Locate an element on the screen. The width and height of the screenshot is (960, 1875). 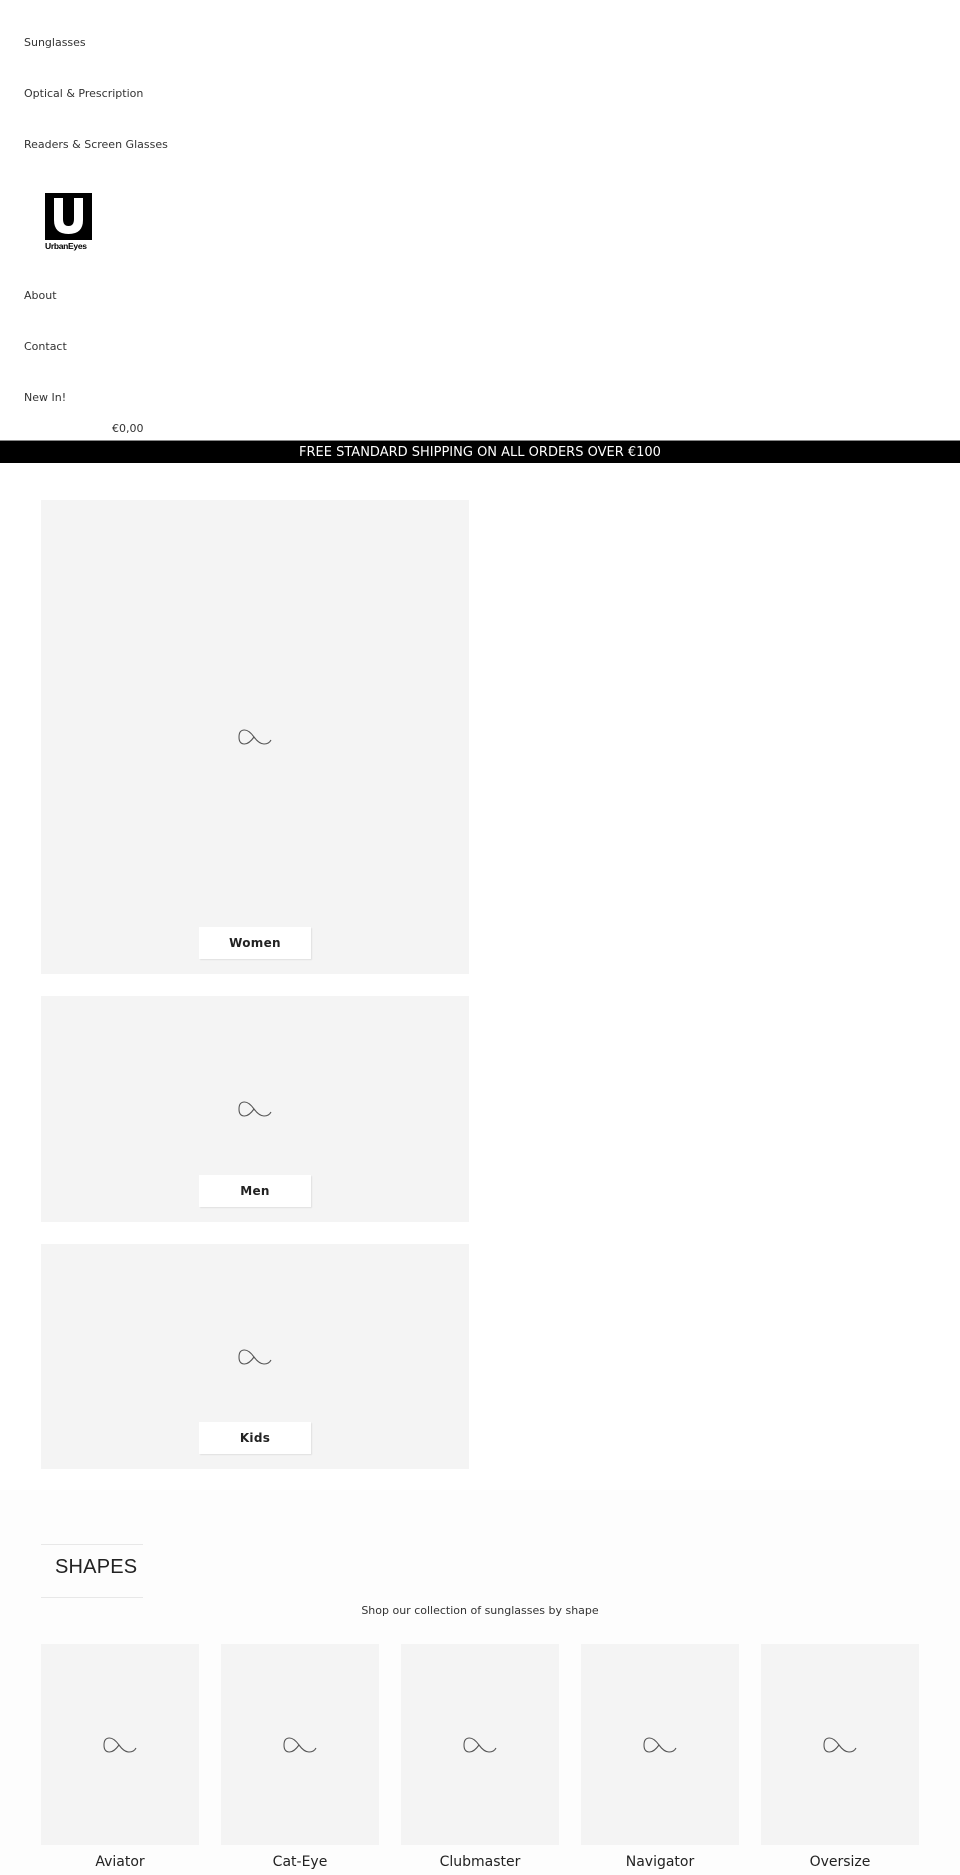
shape-label-navigator: Navigator is located at coordinates (660, 1862).